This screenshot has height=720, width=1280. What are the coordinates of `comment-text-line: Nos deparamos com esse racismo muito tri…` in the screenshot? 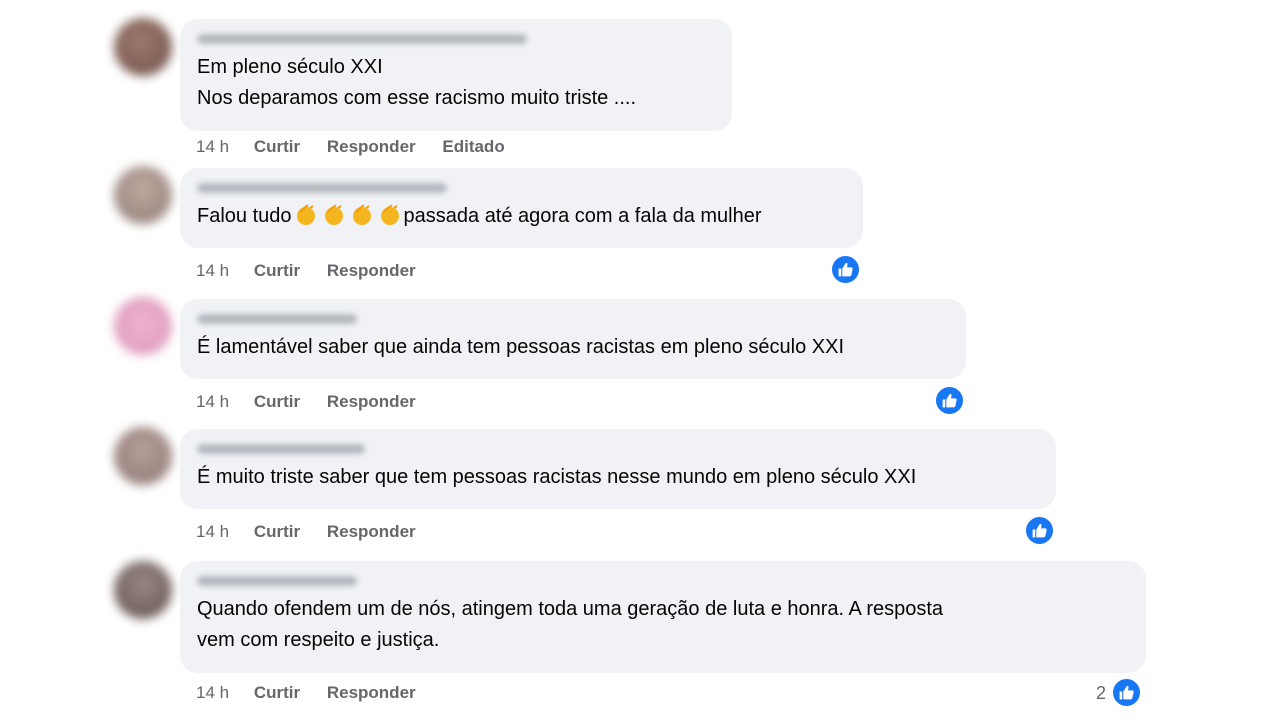 It's located at (417, 98).